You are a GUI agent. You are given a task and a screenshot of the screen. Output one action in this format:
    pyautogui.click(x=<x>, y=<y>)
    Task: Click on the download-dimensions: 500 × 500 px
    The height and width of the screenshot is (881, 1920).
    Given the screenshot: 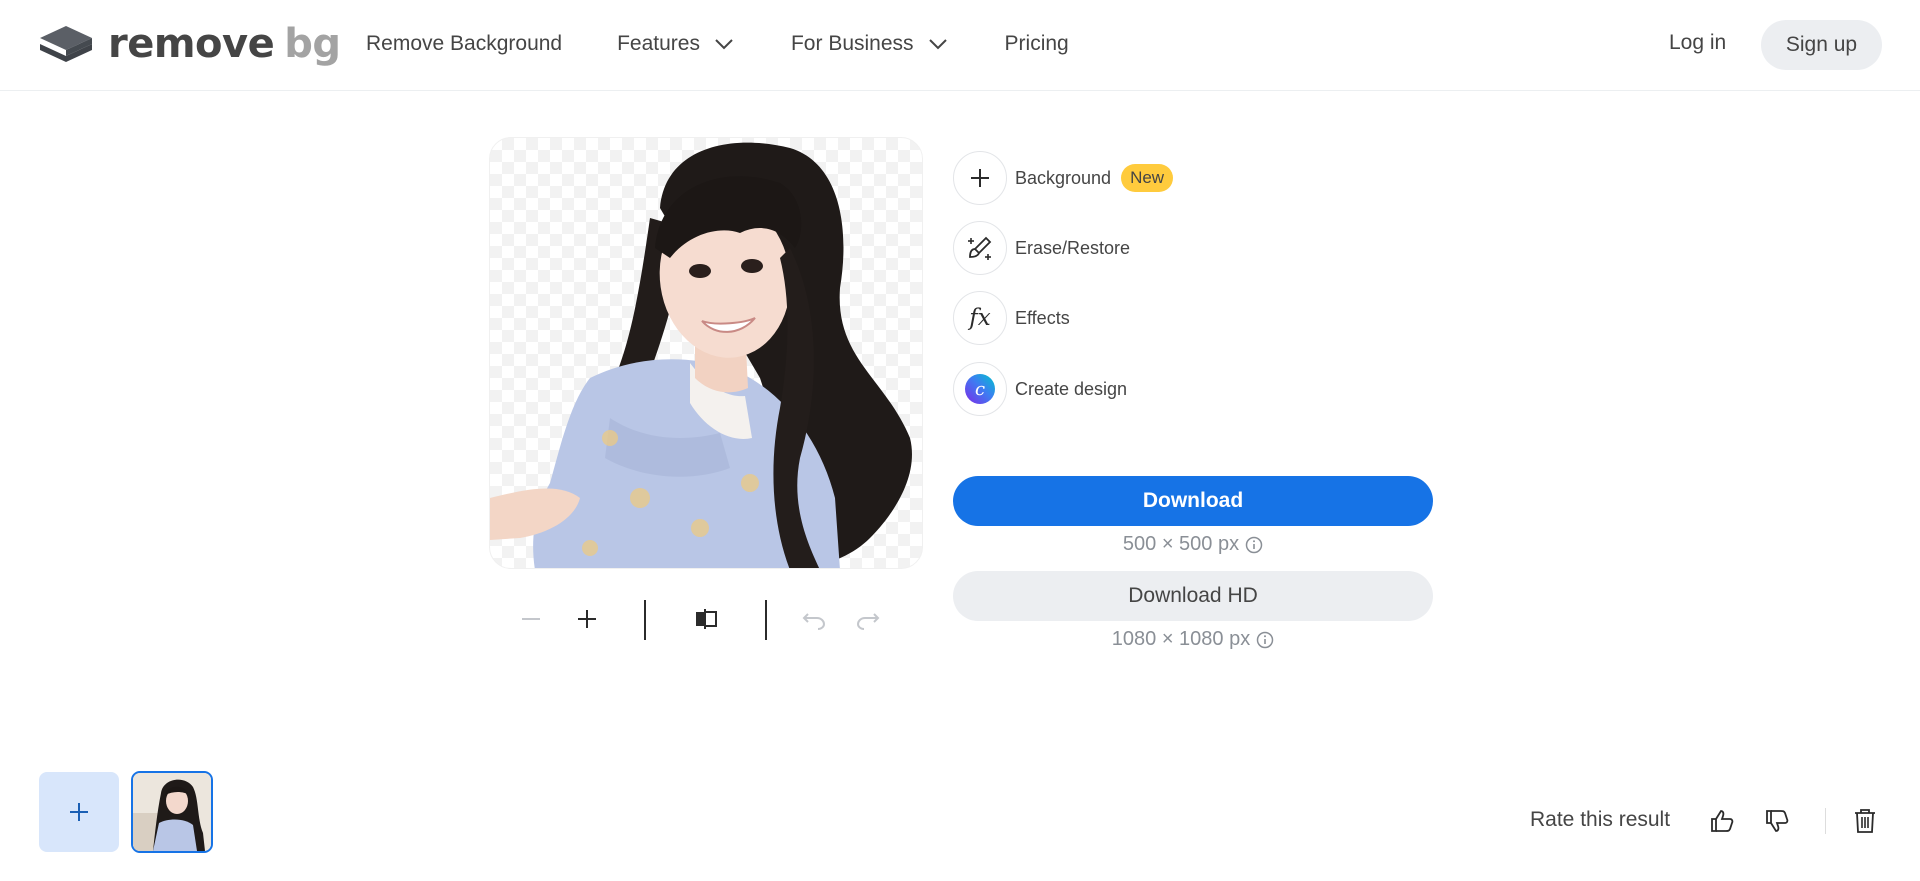 What is the action you would take?
    pyautogui.click(x=1193, y=544)
    